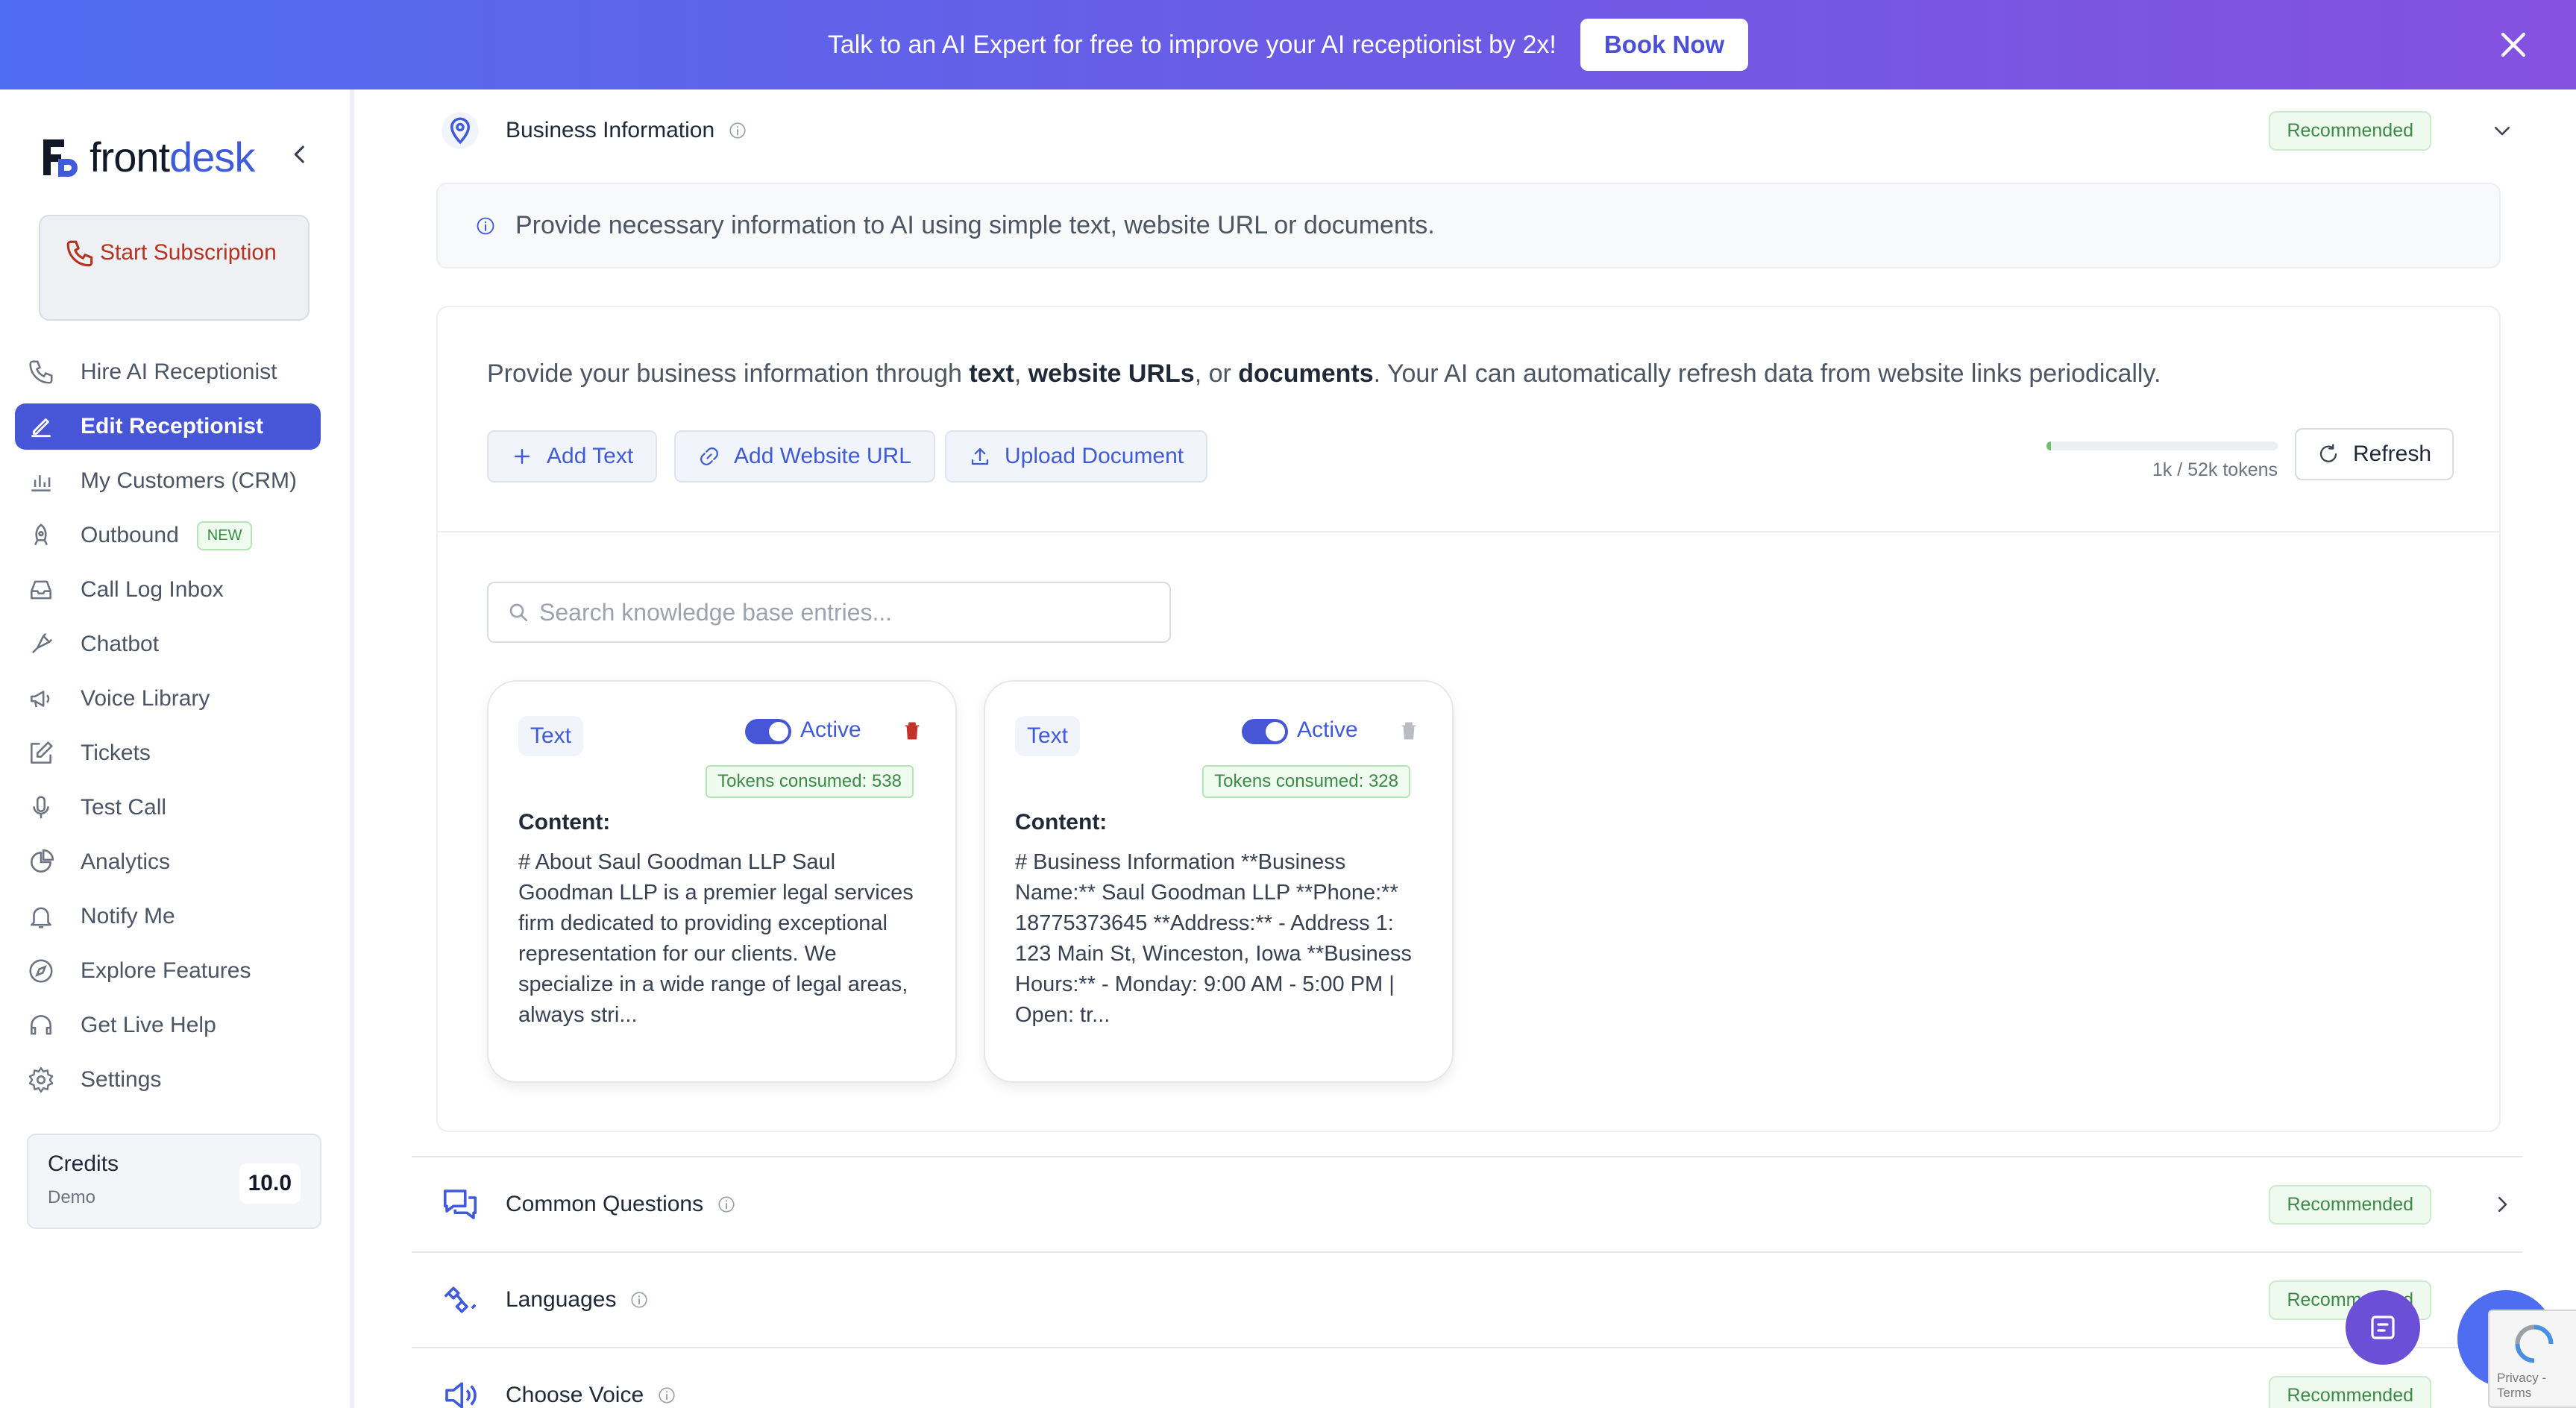 The width and height of the screenshot is (2576, 1408). I want to click on add-website-url-button: Add Website URL, so click(805, 456).